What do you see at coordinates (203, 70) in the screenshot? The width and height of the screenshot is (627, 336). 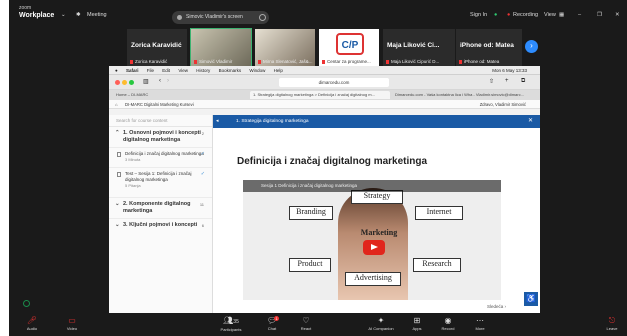 I see `menu-history: History` at bounding box center [203, 70].